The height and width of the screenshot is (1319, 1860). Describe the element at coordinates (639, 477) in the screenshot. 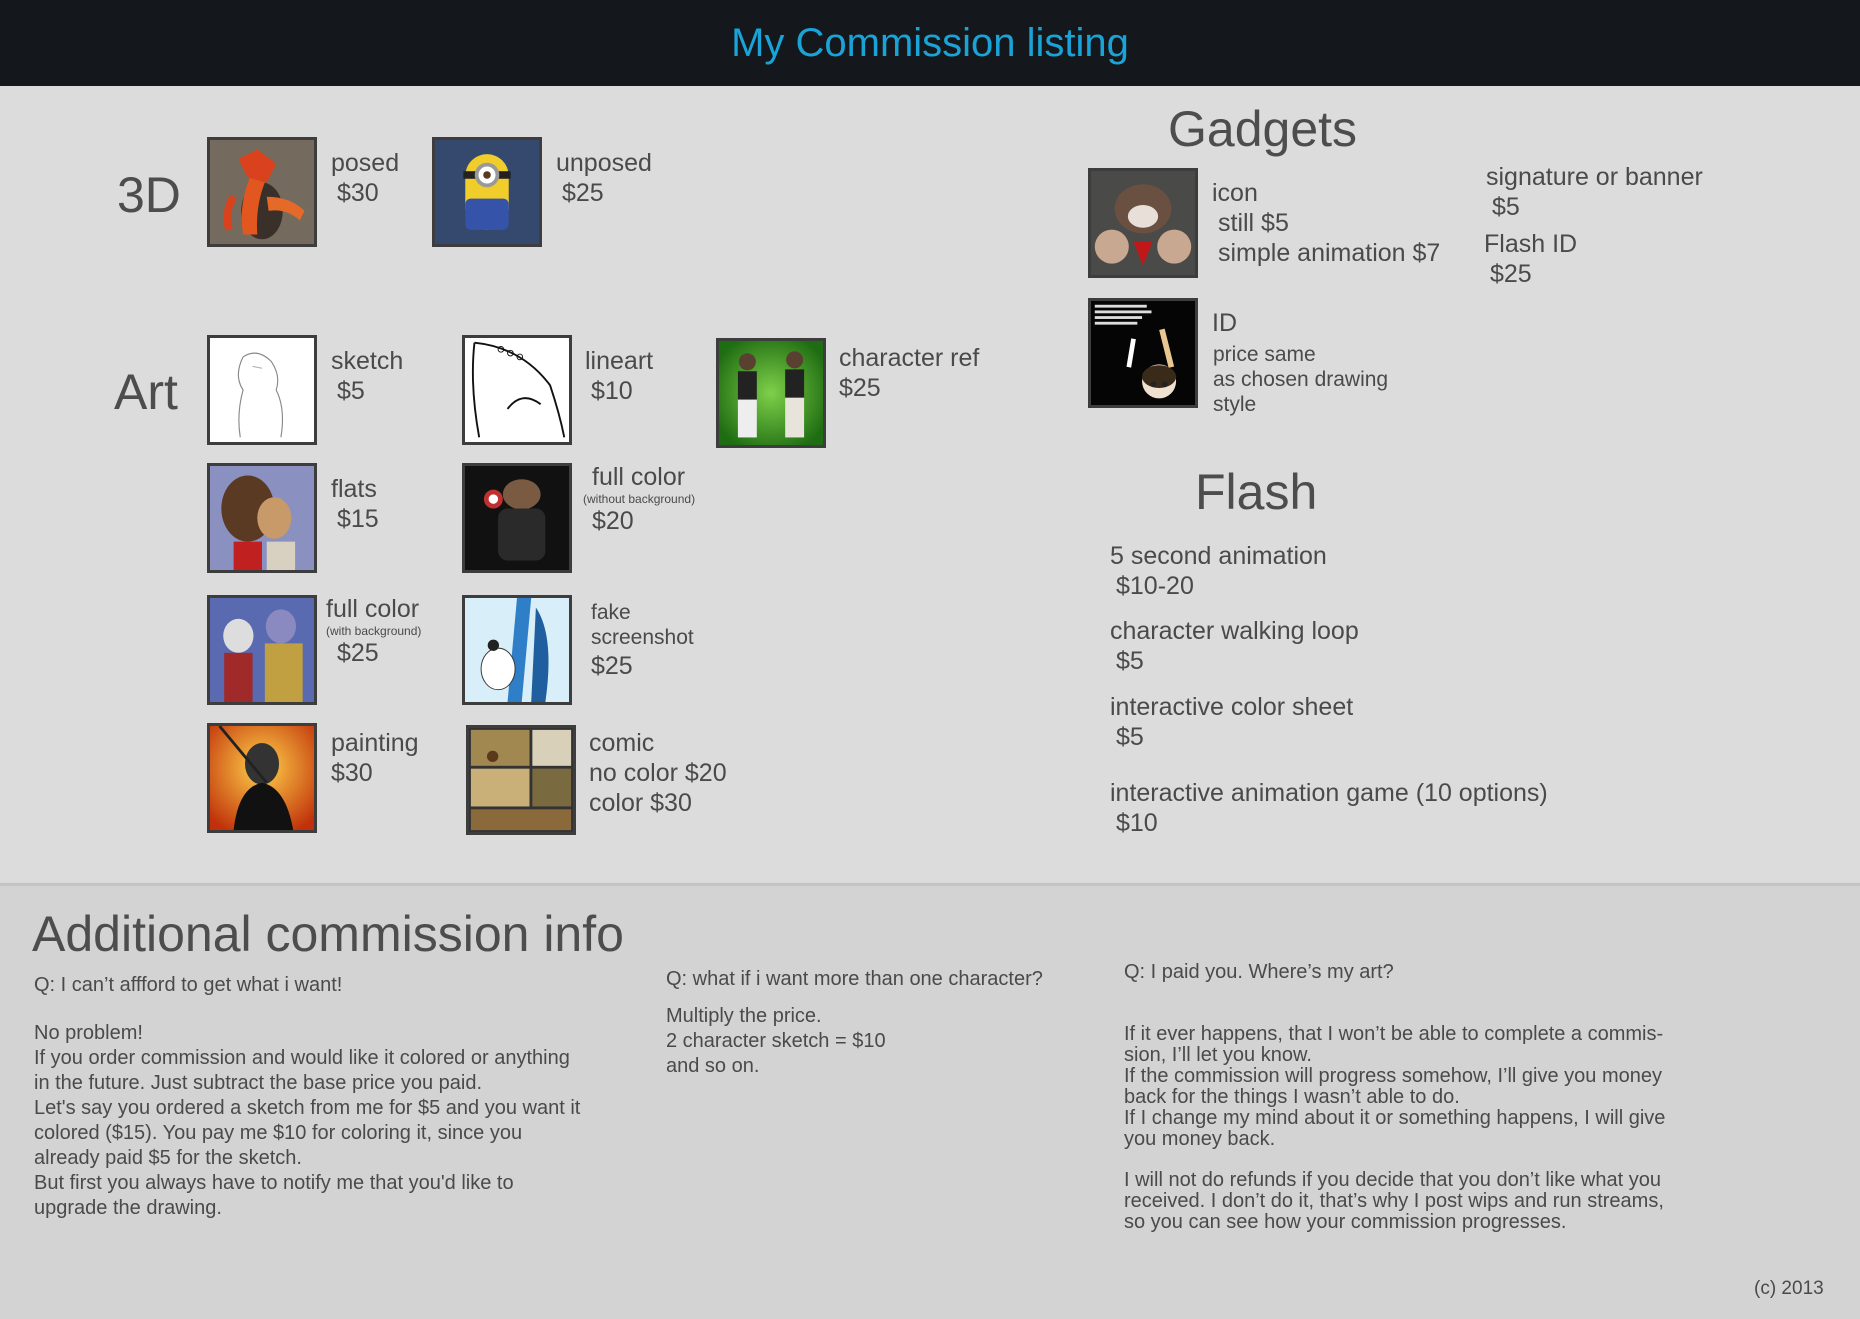

I see `item-full-color-no-bg-name: full color` at that location.